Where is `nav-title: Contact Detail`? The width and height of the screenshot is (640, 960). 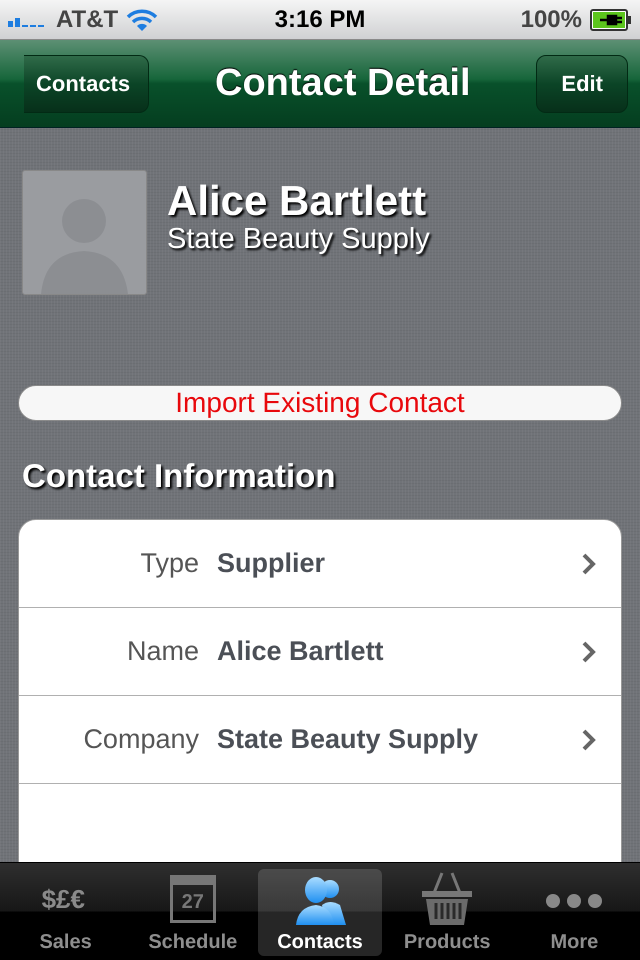
nav-title: Contact Detail is located at coordinates (343, 83).